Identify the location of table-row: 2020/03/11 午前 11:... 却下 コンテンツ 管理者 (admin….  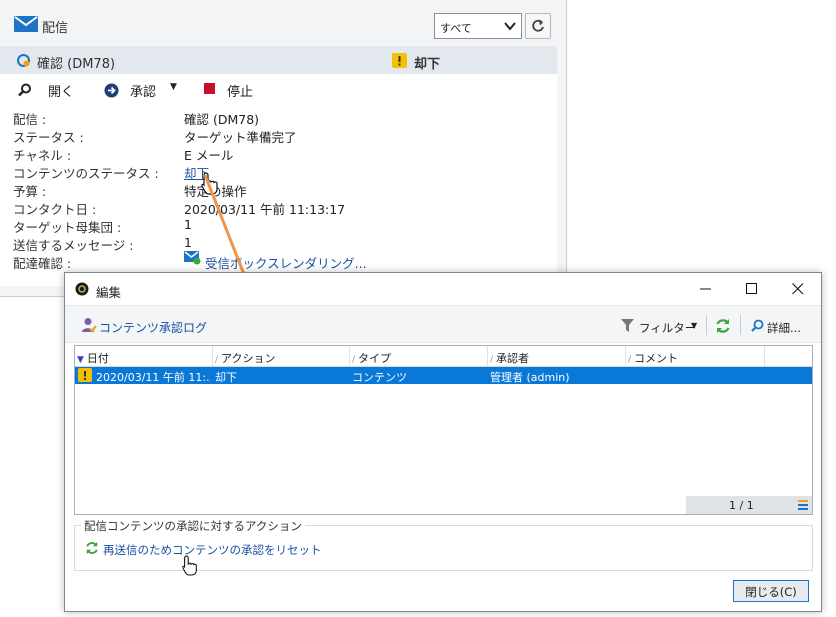
(443, 375).